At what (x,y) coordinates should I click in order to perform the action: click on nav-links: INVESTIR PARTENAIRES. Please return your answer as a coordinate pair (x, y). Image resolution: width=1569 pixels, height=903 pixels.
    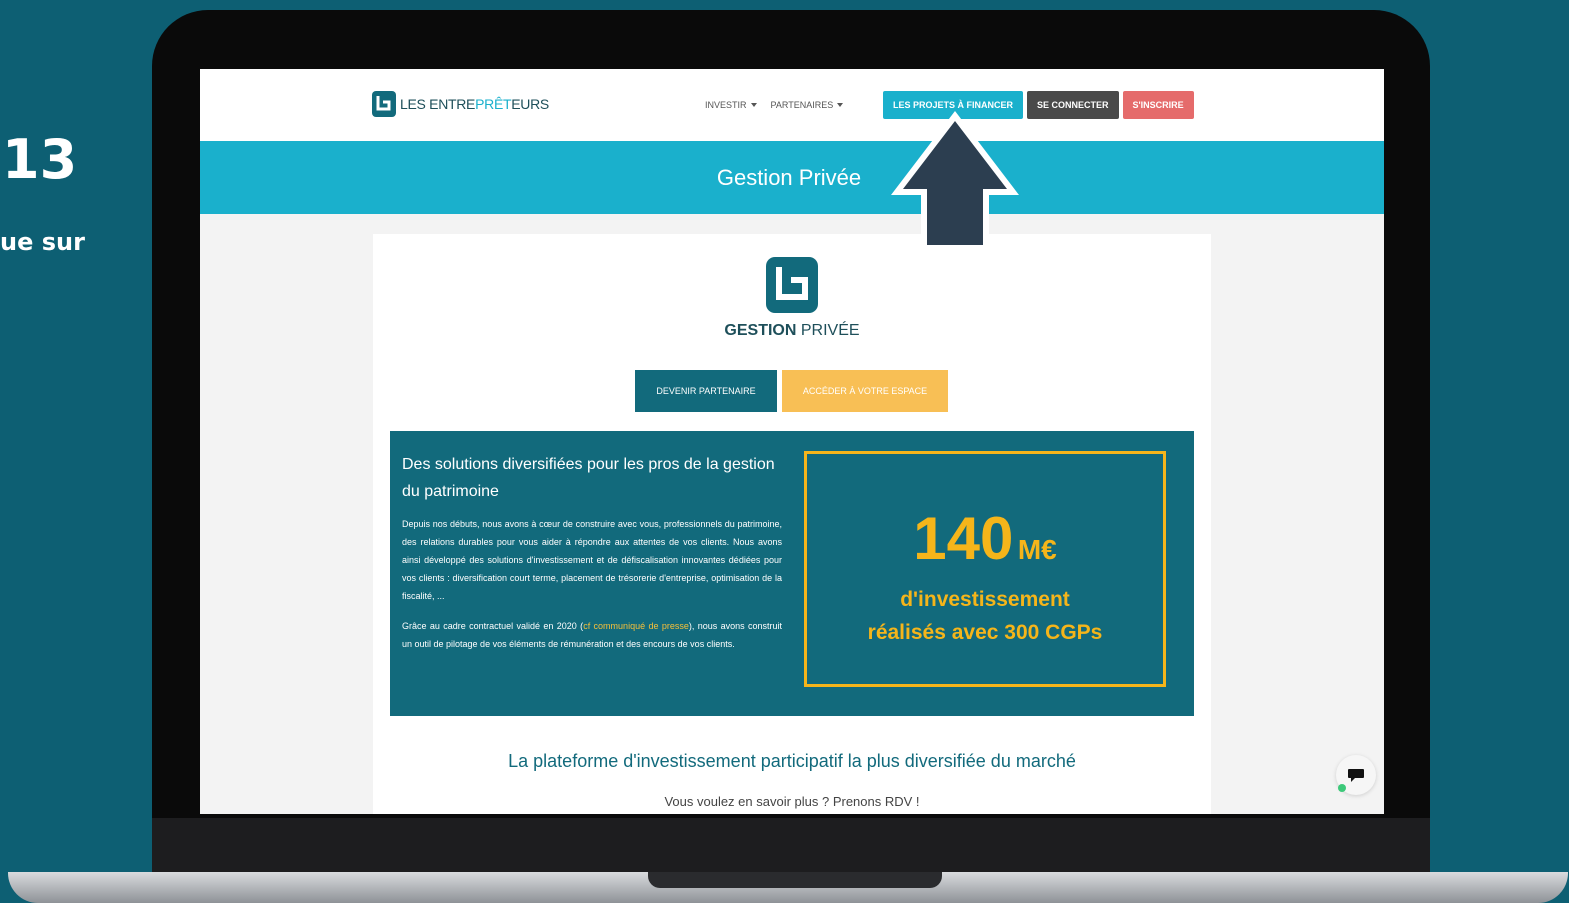
    Looking at the image, I should click on (774, 105).